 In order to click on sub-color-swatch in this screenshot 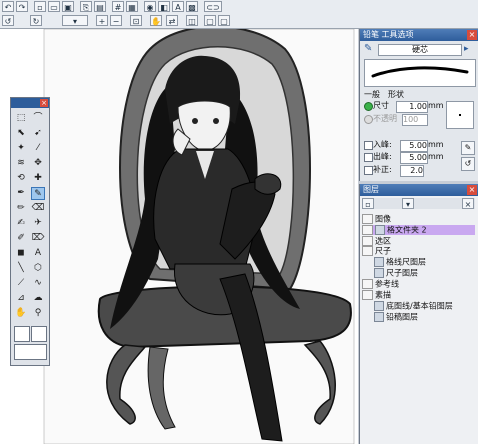, I will do `click(39, 334)`.